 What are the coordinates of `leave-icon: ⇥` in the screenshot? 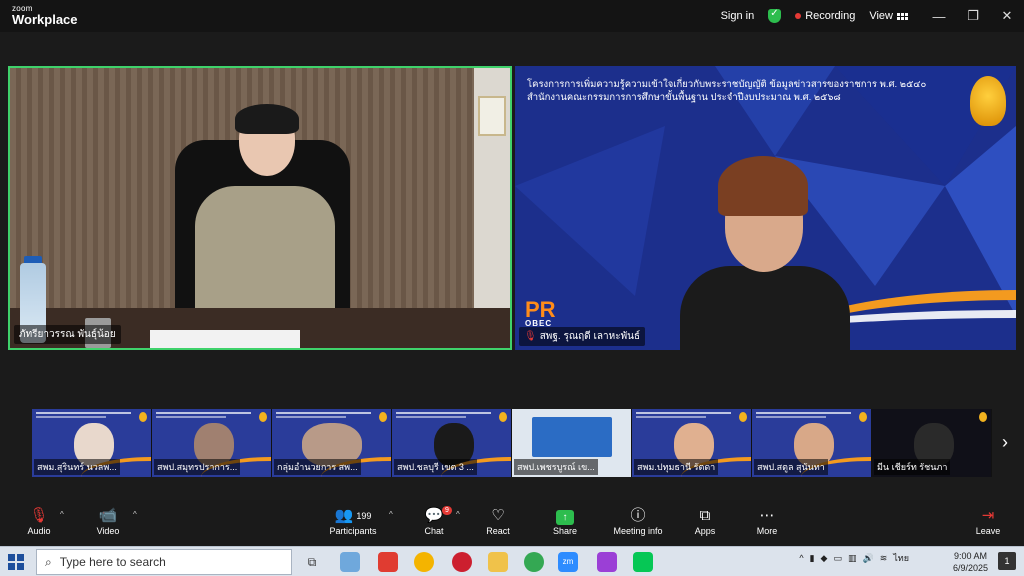 It's located at (988, 515).